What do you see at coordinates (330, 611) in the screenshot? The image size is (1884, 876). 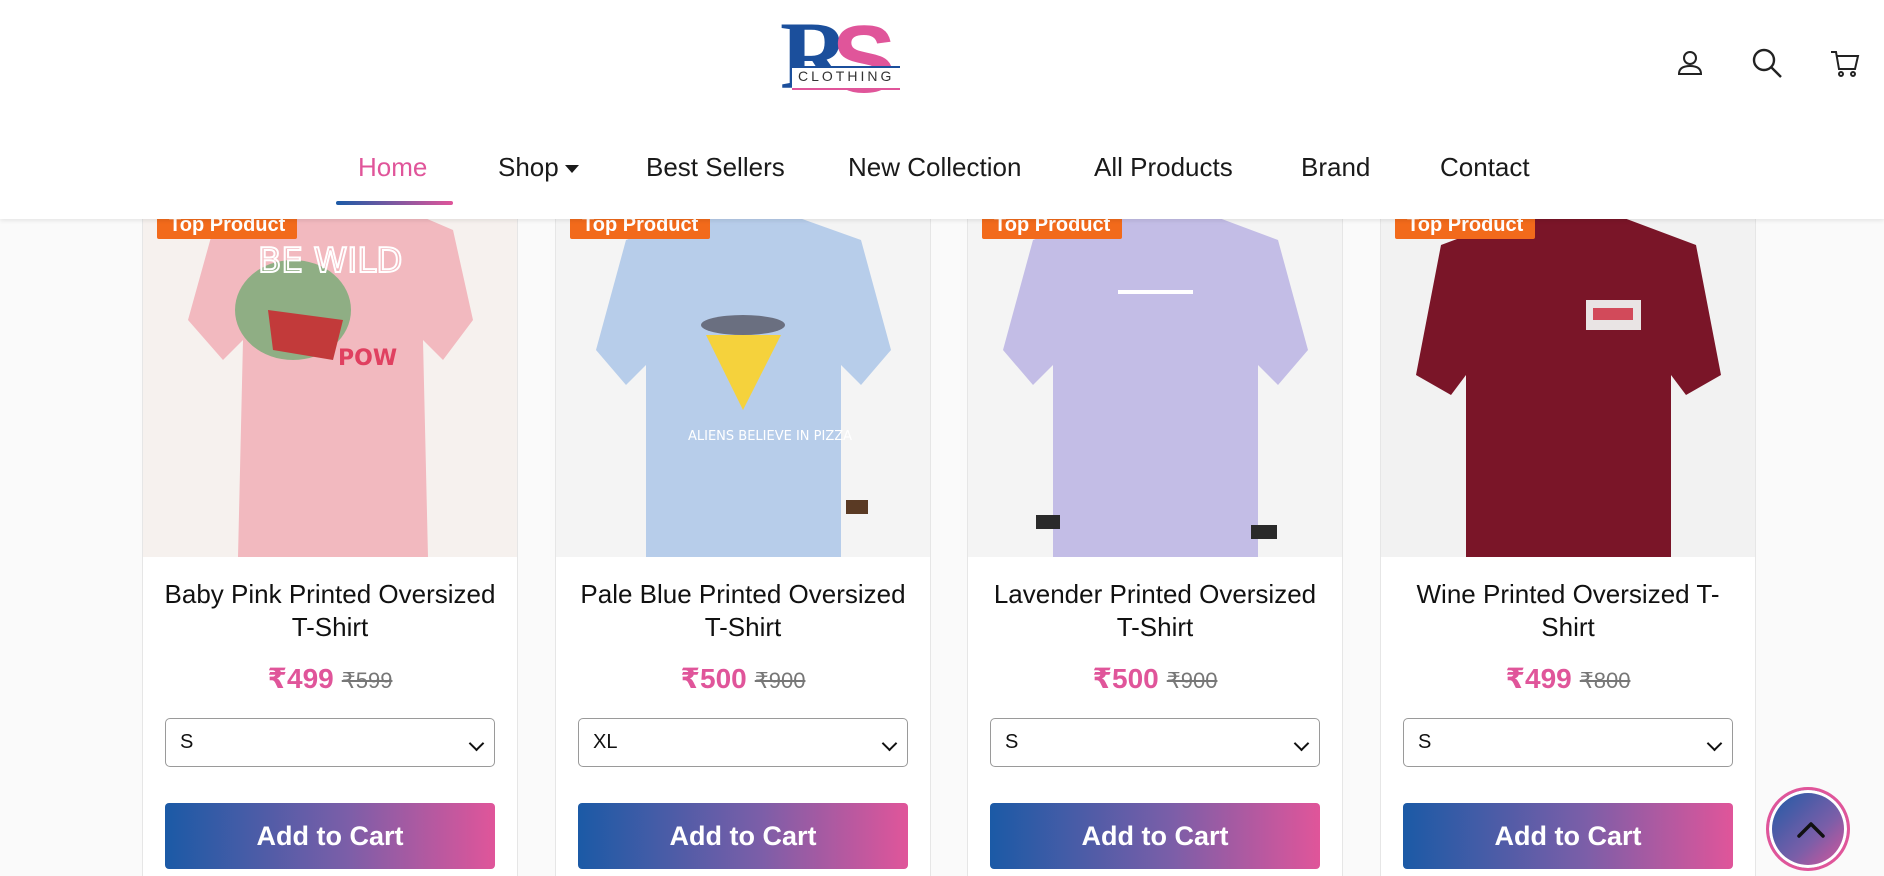 I see `product-title: Baby Pink Printed Oversized T-Shirt` at bounding box center [330, 611].